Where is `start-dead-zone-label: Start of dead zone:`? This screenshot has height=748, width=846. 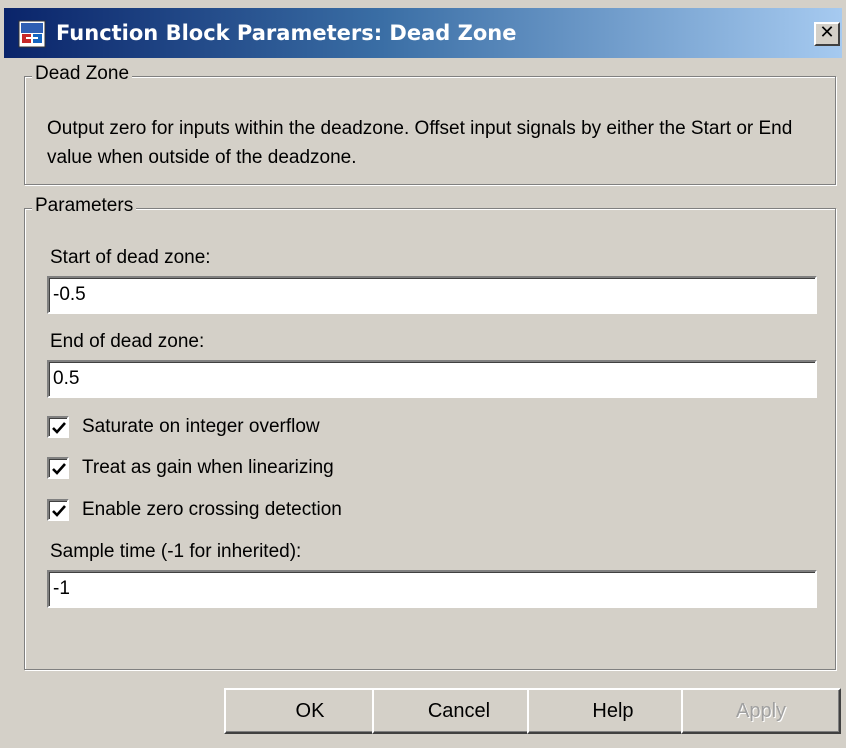 start-dead-zone-label: Start of dead zone: is located at coordinates (130, 257).